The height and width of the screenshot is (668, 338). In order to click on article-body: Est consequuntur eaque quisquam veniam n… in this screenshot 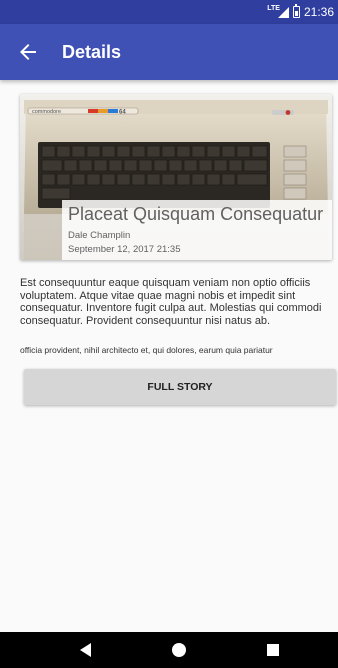, I will do `click(171, 302)`.